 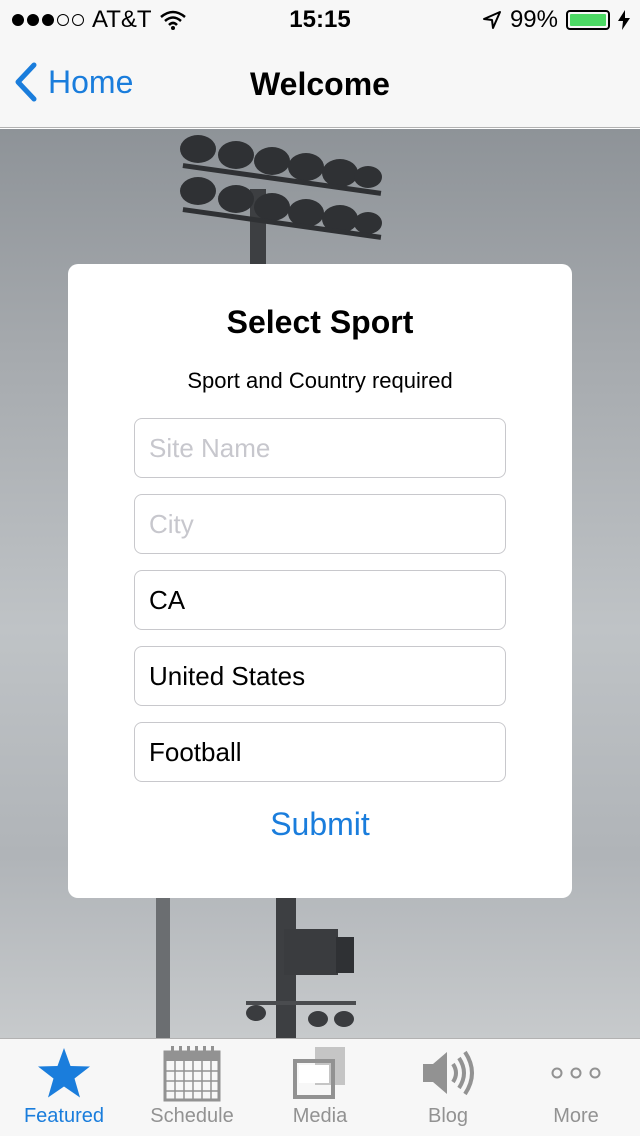 What do you see at coordinates (576, 1116) in the screenshot?
I see `tab-label: More` at bounding box center [576, 1116].